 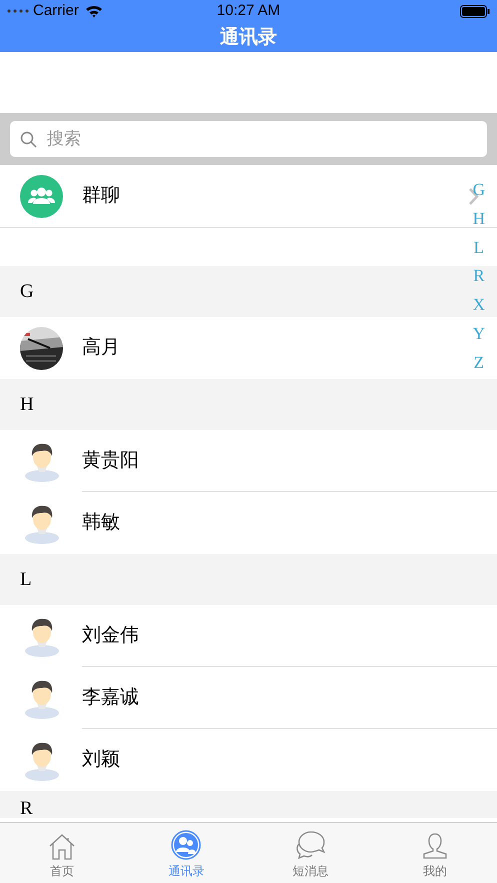 I want to click on index-letter: Y, so click(x=478, y=334).